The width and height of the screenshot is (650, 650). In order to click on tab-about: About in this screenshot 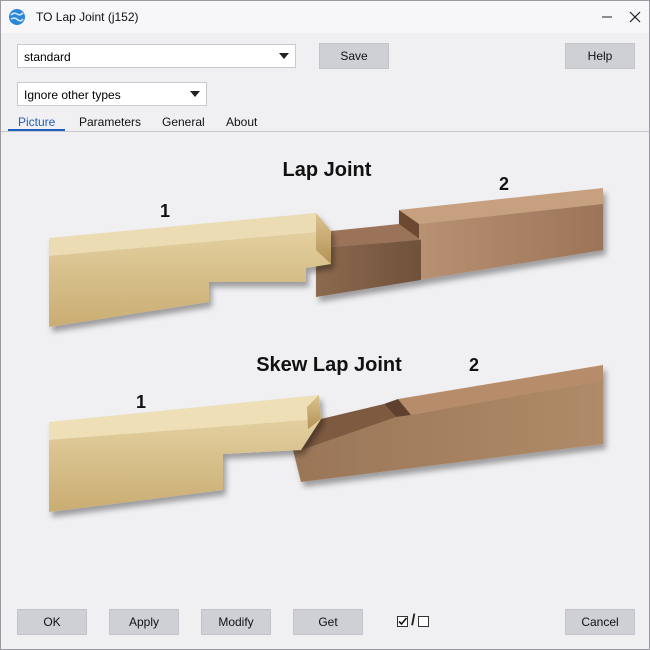, I will do `click(241, 122)`.